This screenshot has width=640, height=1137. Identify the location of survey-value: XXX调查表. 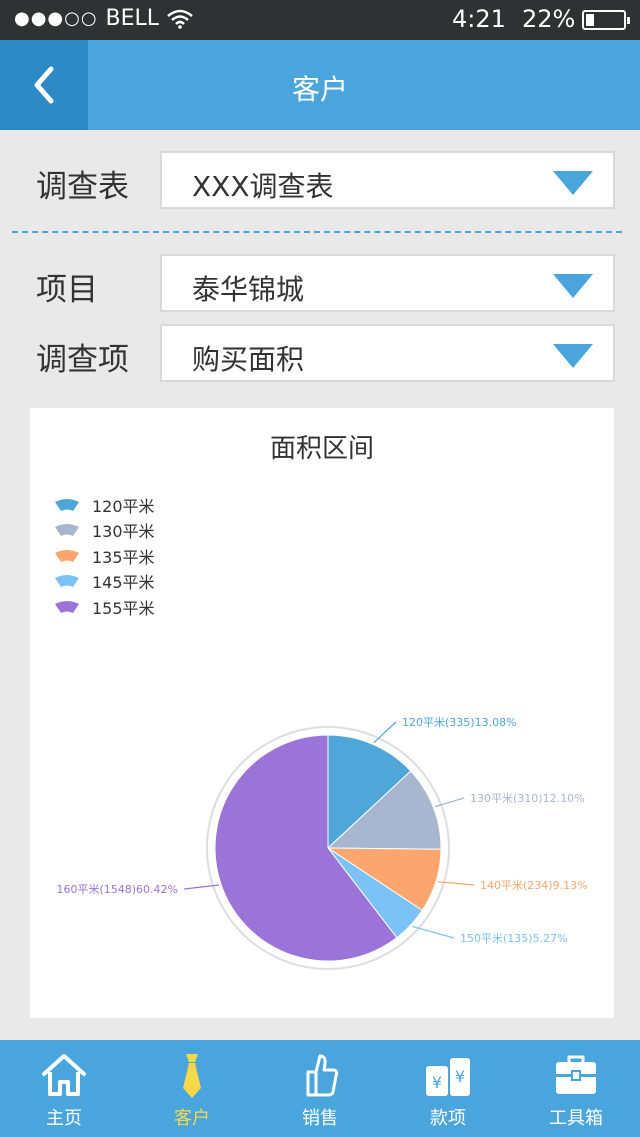
(263, 186).